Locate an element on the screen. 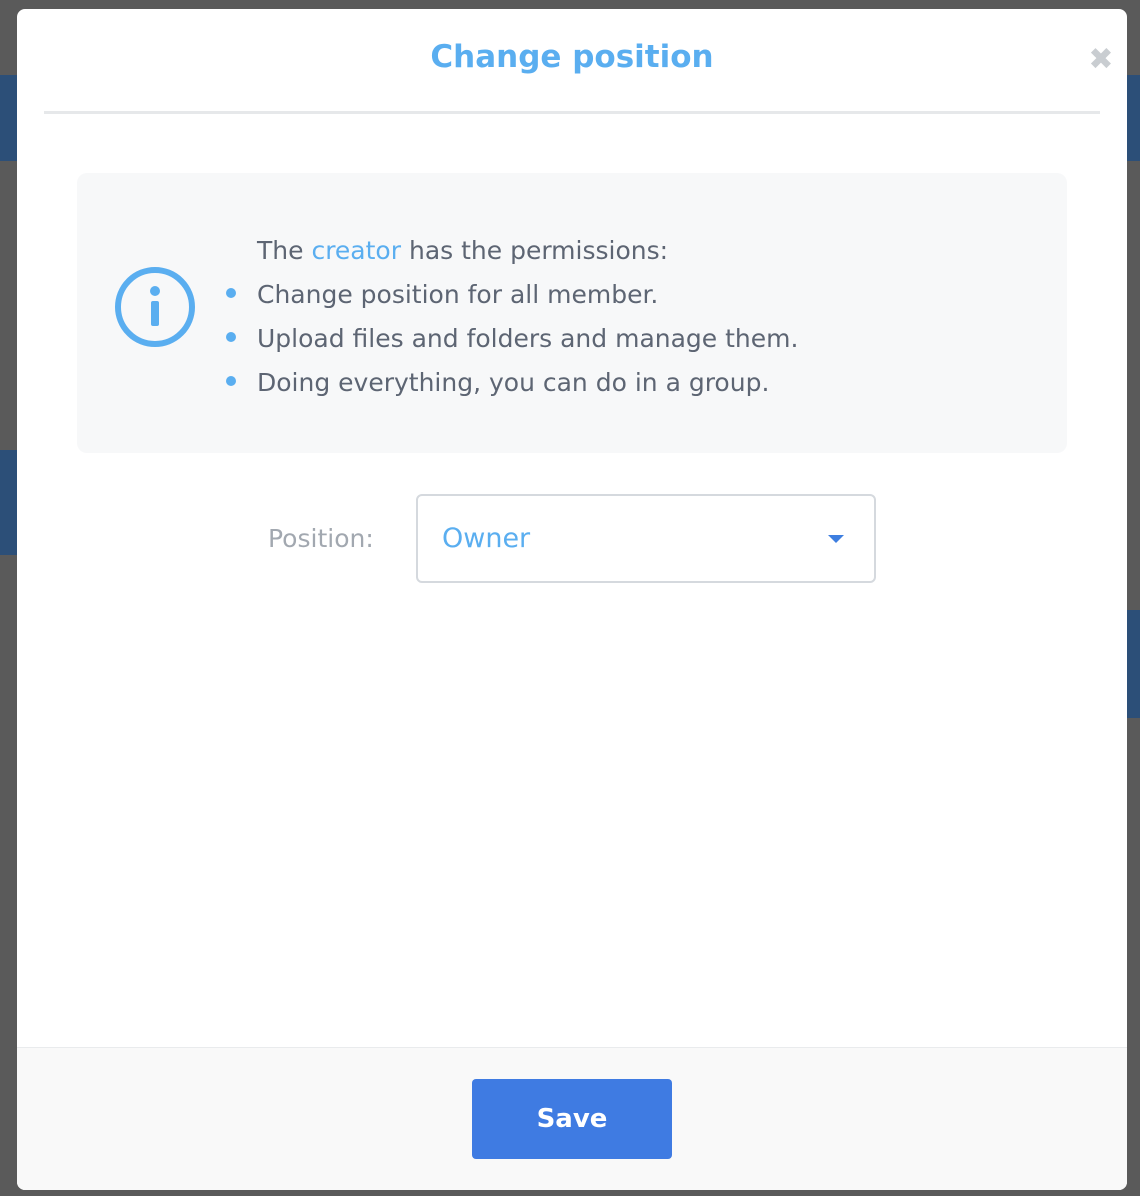 Image resolution: width=1140 pixels, height=1196 pixels. close-icon: ✖ is located at coordinates (1101, 60).